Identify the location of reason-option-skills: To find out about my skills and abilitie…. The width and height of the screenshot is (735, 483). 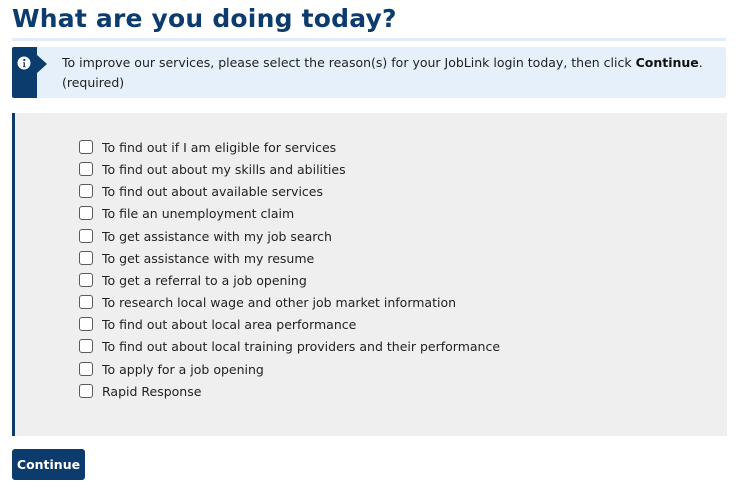
(212, 169).